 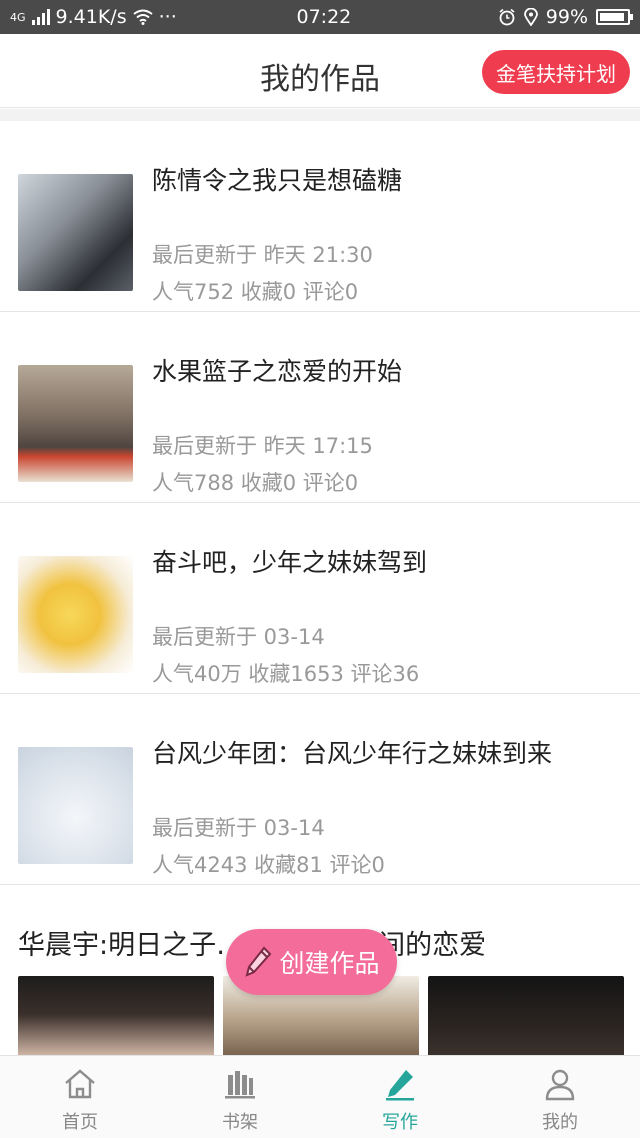 I want to click on battery-percent: 99%, so click(x=566, y=17).